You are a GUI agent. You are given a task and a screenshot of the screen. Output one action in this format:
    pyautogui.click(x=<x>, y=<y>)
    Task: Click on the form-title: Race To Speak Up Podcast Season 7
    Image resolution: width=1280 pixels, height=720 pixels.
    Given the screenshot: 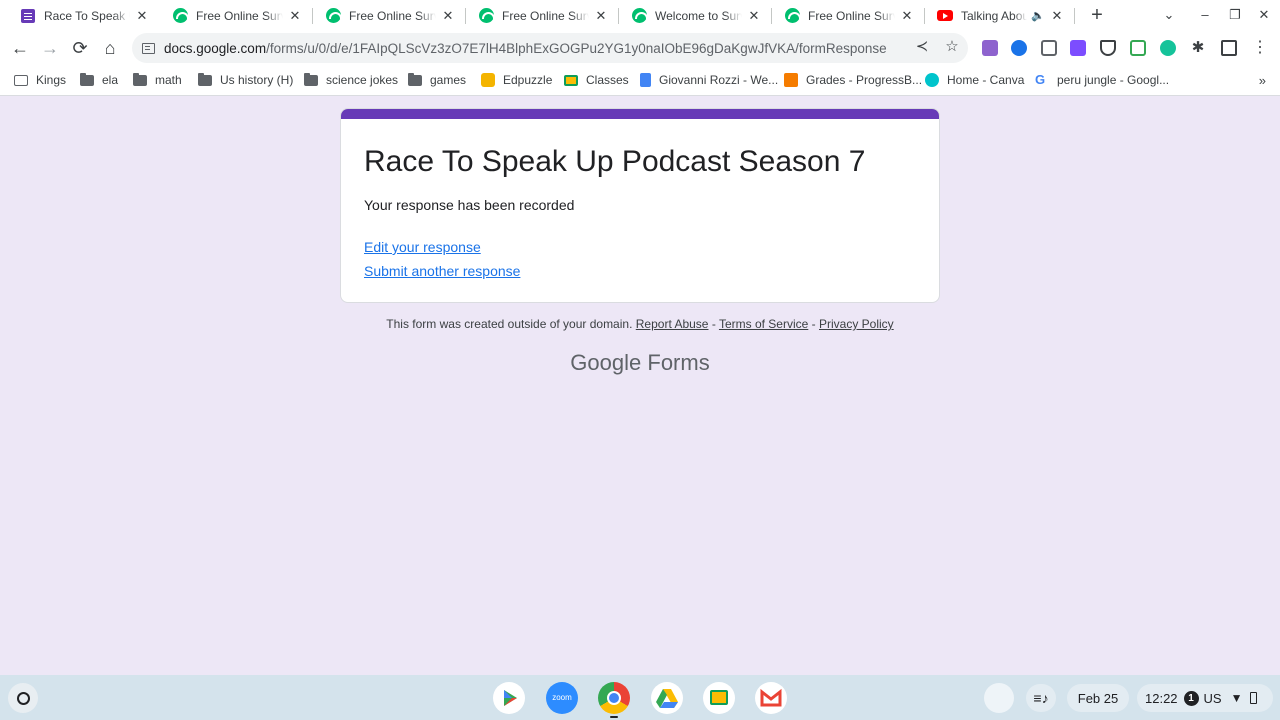 What is the action you would take?
    pyautogui.click(x=615, y=161)
    